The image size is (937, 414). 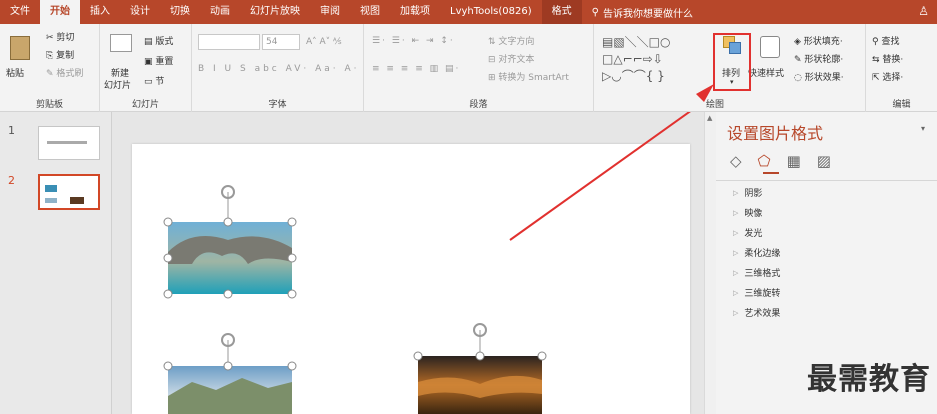 I want to click on pane-item-artistic-effects: ▷ 艺术效果, so click(x=756, y=313).